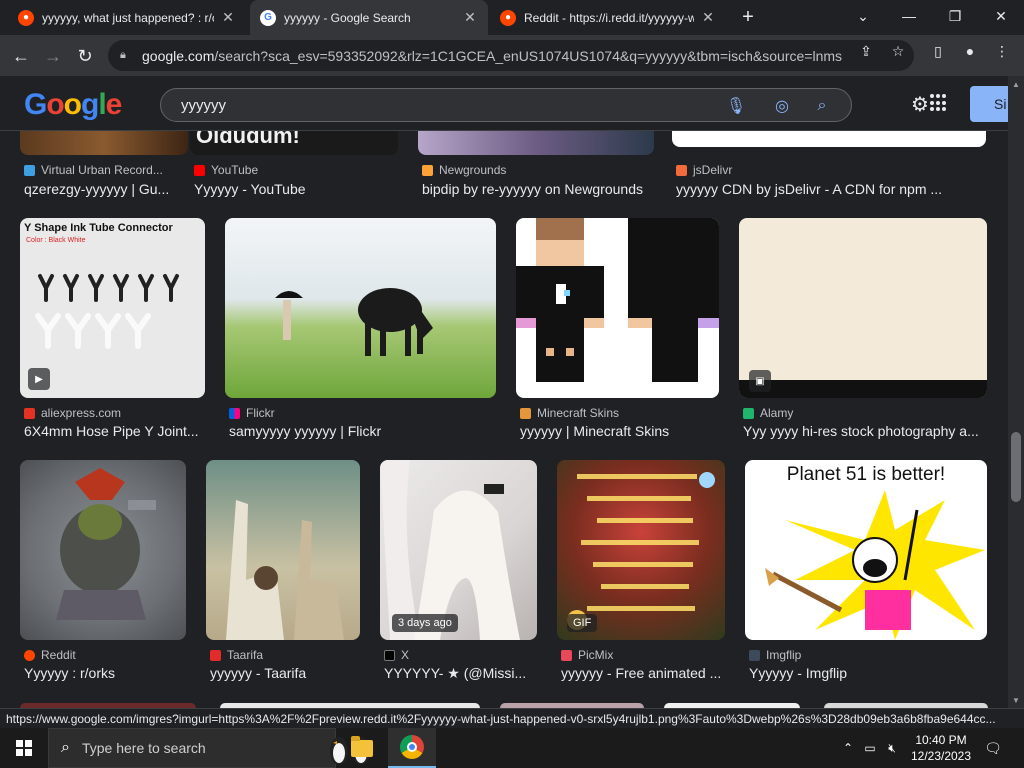  Describe the element at coordinates (73, 105) in the screenshot. I see `google-logo: Google` at that location.